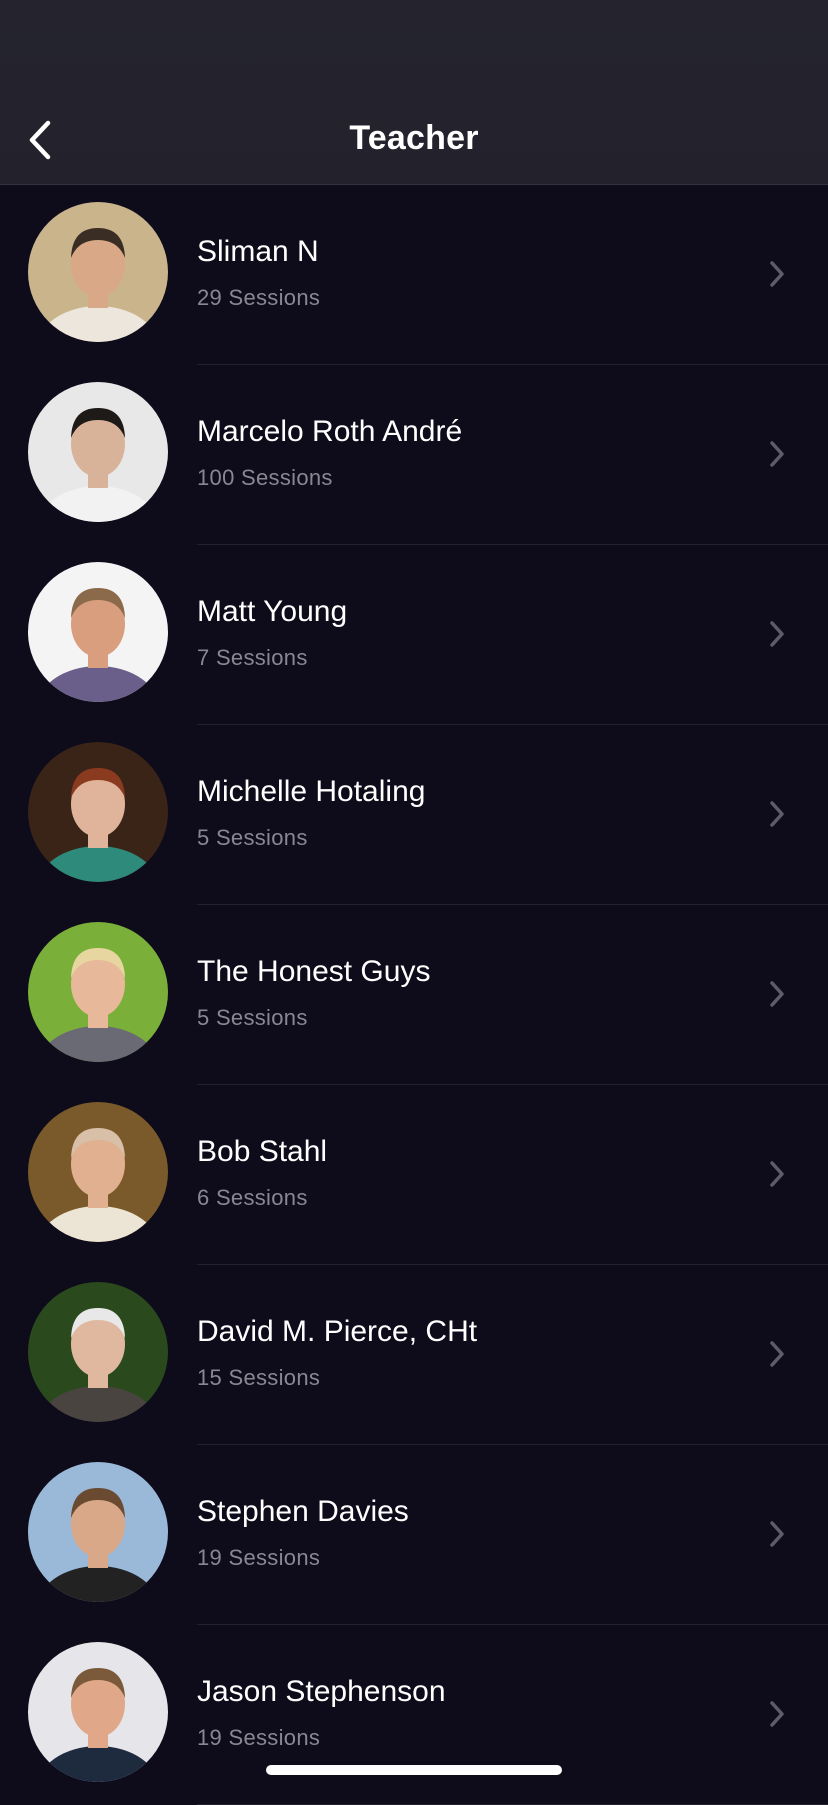 The height and width of the screenshot is (1805, 828). Describe the element at coordinates (314, 971) in the screenshot. I see `teacher-name: The Honest Guys` at that location.